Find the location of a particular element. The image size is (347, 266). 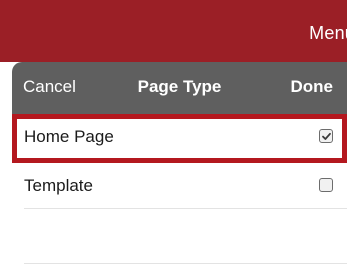

option-label: Template is located at coordinates (58, 185).